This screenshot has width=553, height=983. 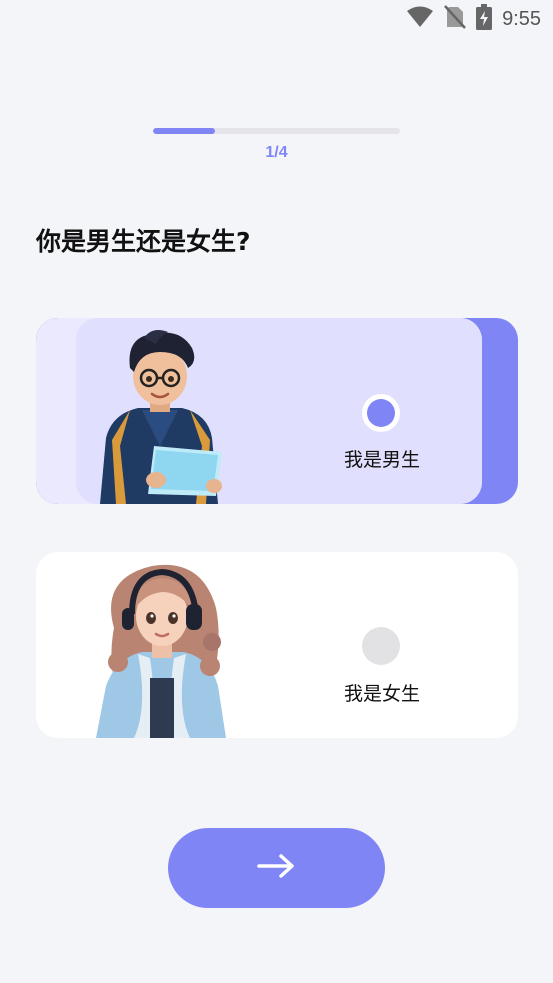 I want to click on progress-label: 1/4, so click(x=276, y=152).